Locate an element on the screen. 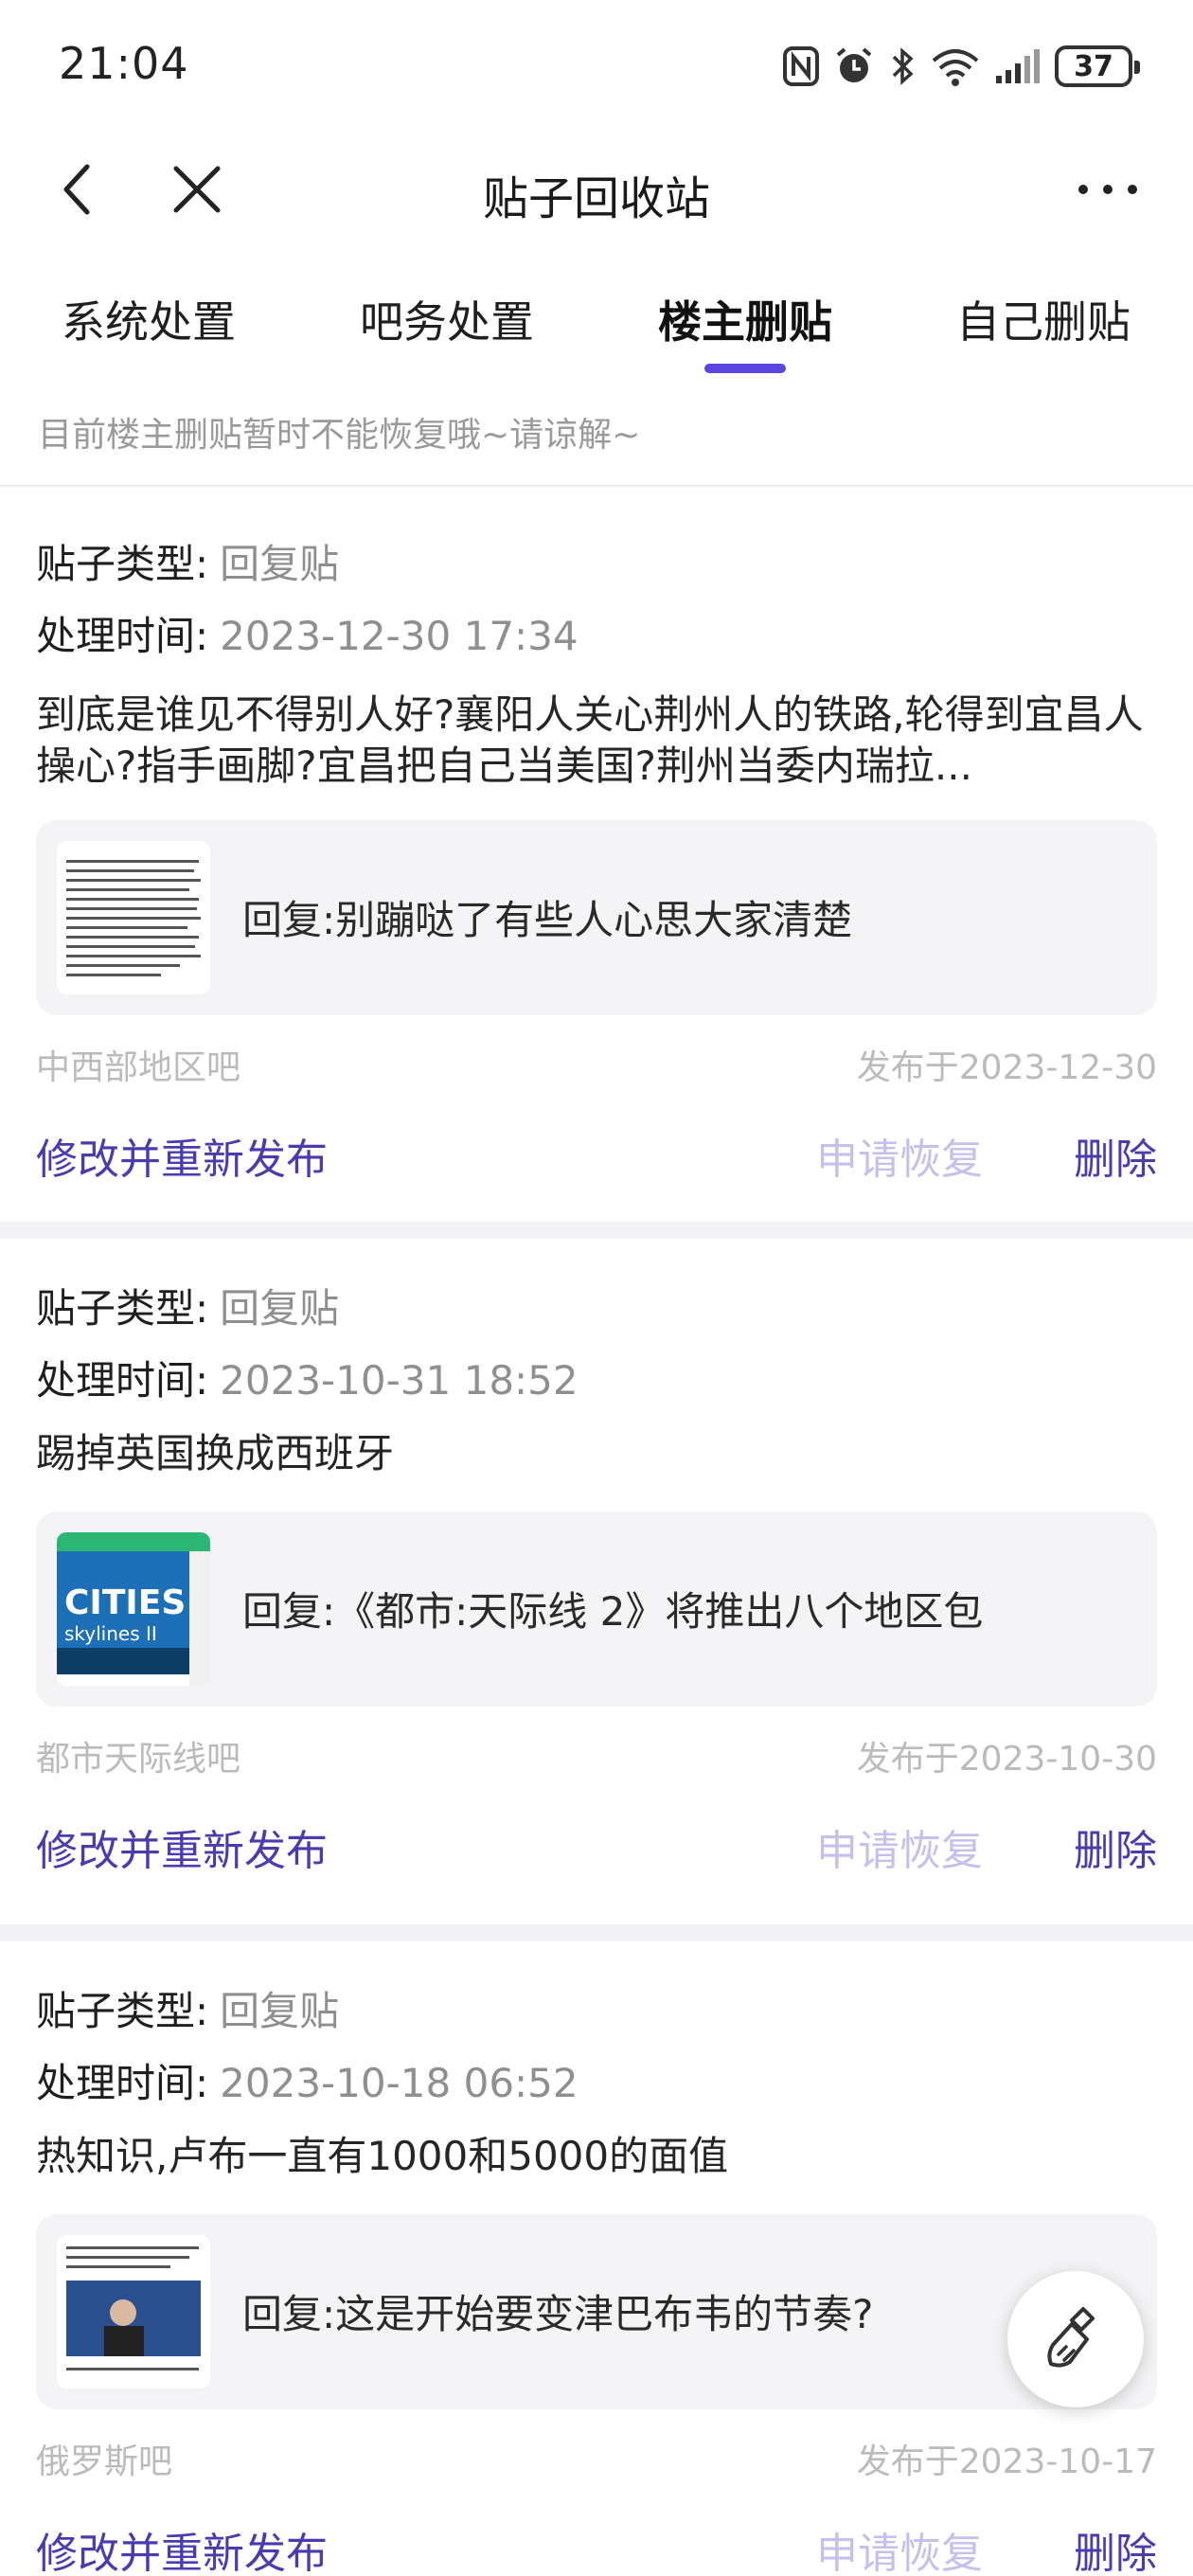 The height and width of the screenshot is (2576, 1193). publish-date: 发布于2023-12-30 is located at coordinates (1006, 1067).